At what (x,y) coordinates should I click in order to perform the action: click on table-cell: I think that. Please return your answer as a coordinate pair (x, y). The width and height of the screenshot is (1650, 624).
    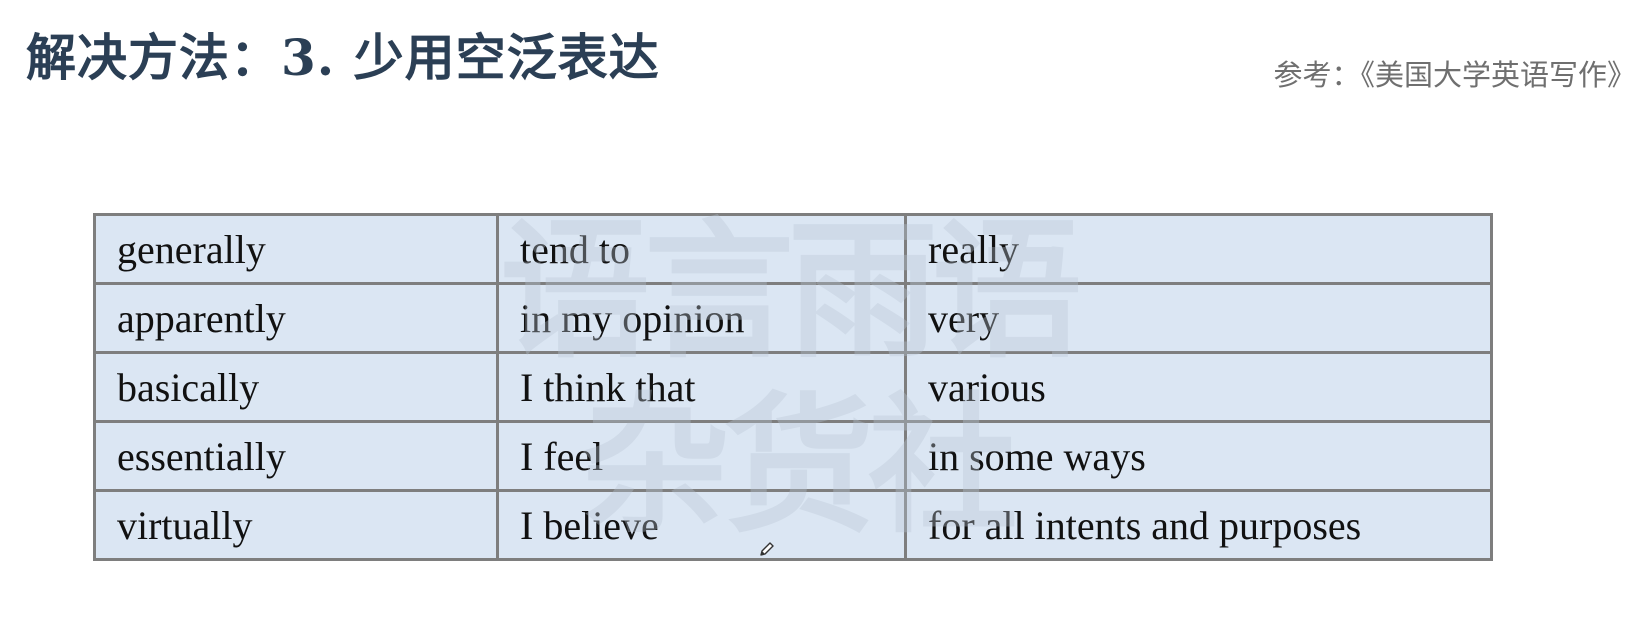
    Looking at the image, I should click on (701, 387).